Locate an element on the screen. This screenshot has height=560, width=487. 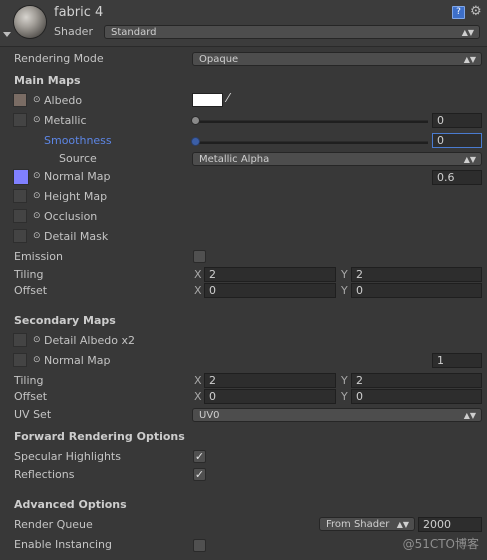
height-map-texture-slot is located at coordinates (20, 196).